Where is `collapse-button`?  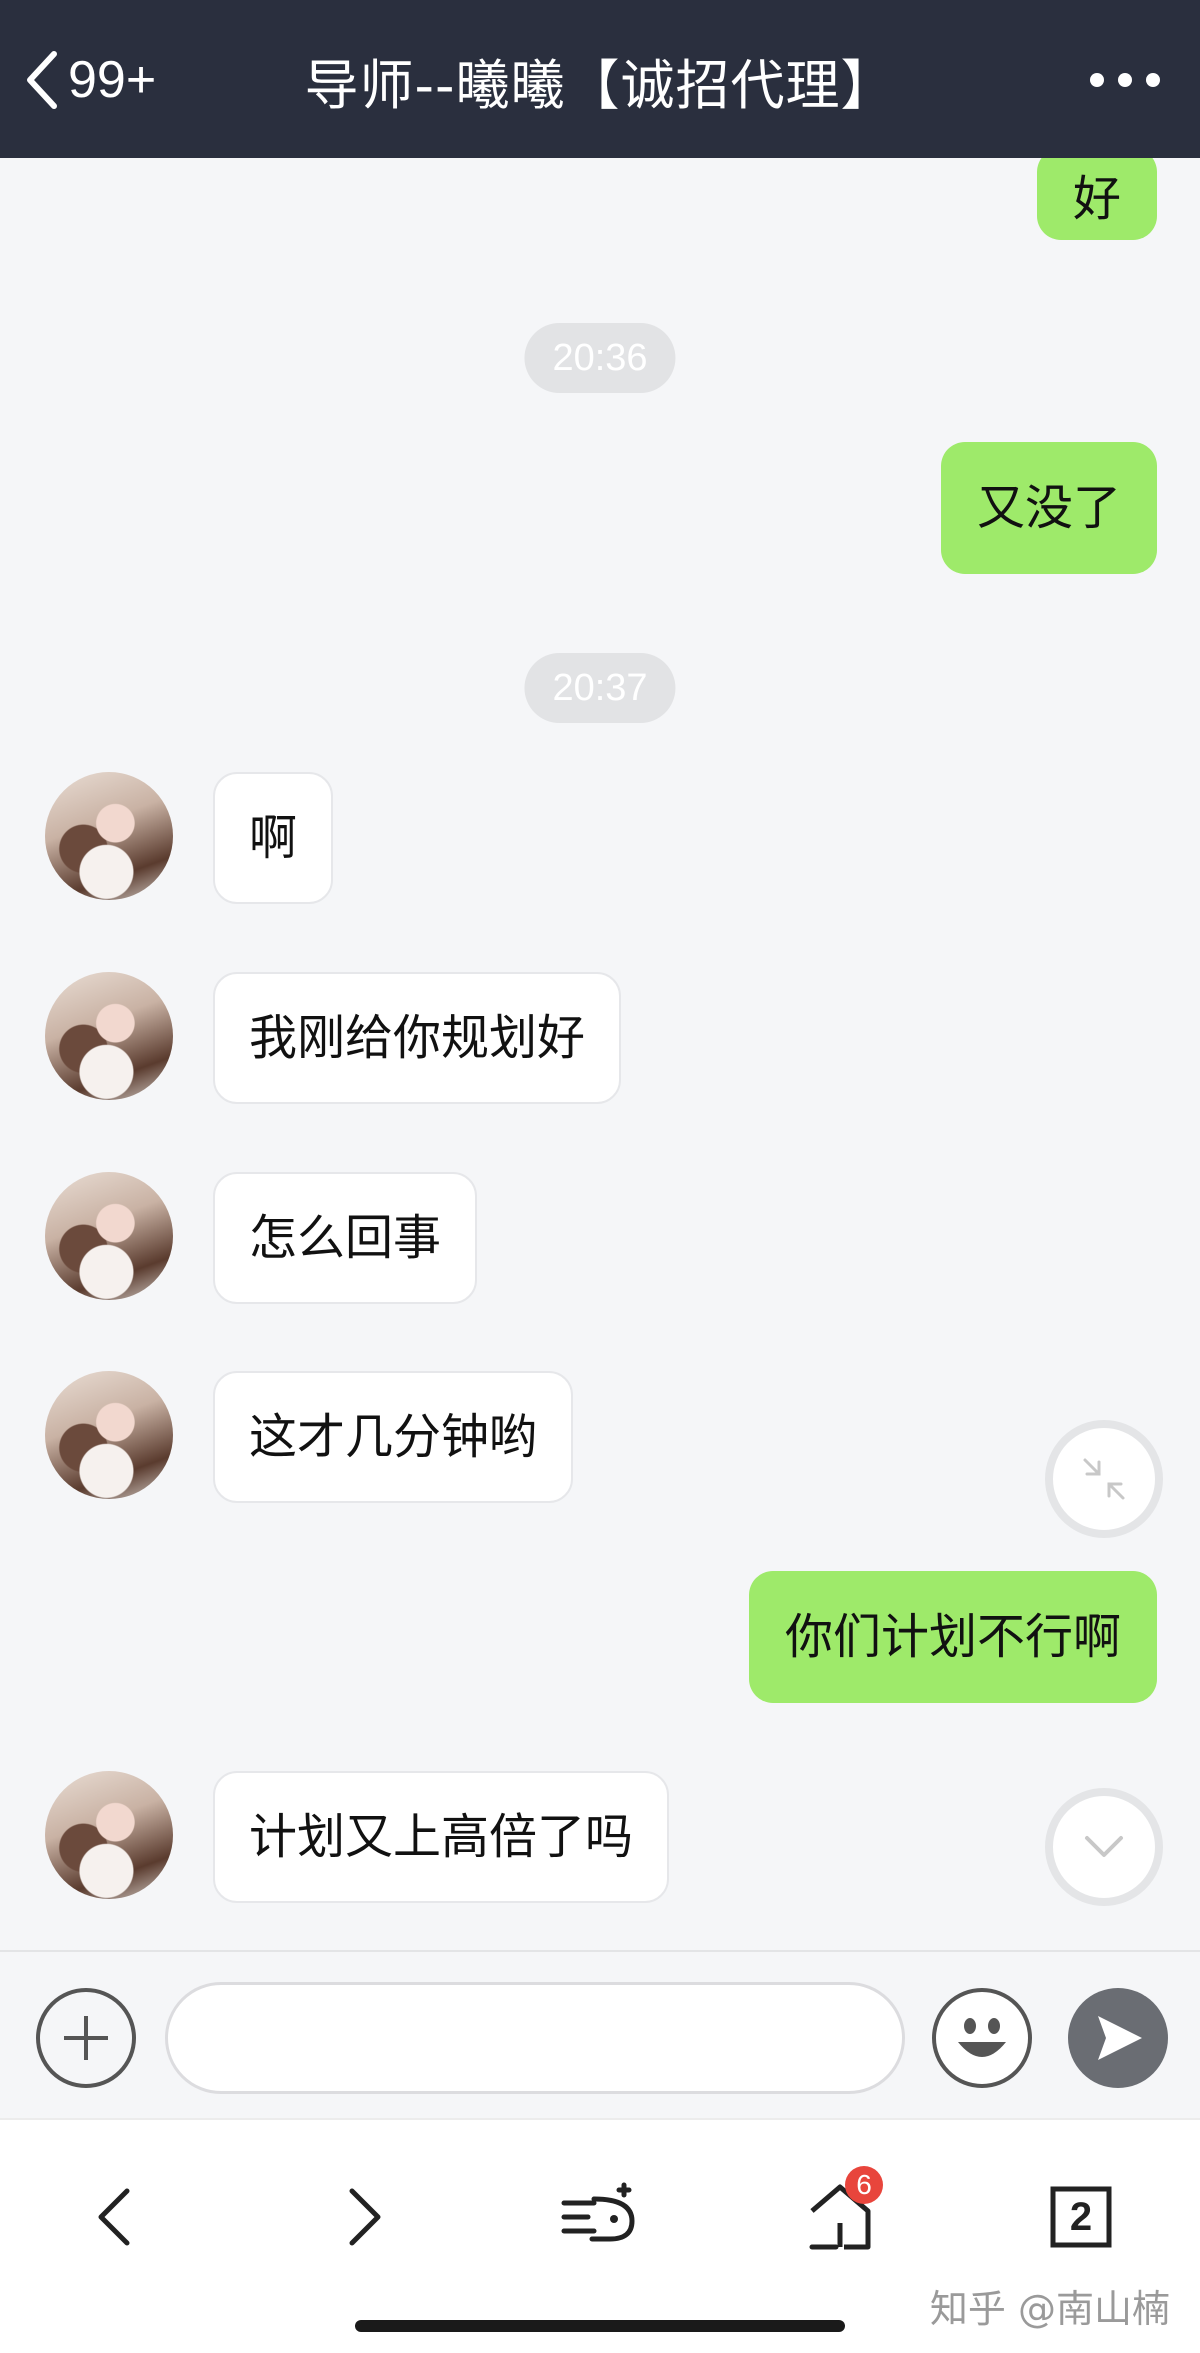 collapse-button is located at coordinates (1104, 1479).